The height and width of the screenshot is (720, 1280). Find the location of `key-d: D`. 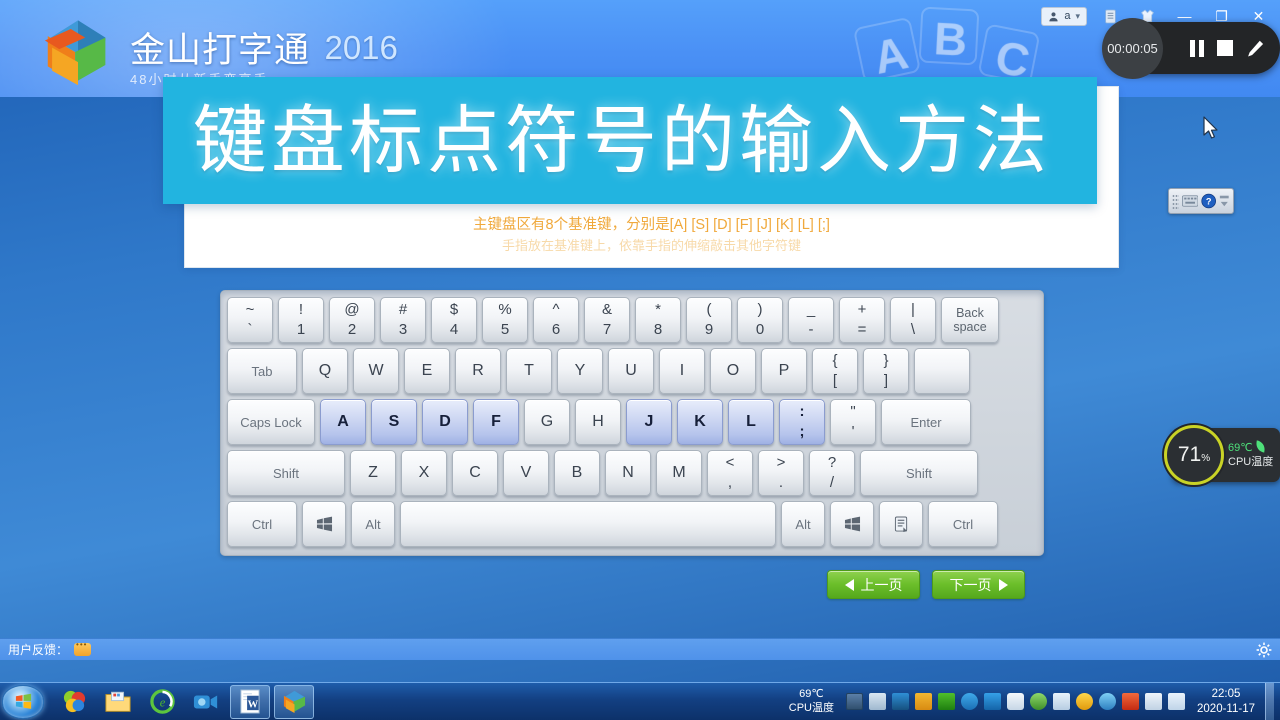

key-d: D is located at coordinates (445, 422).